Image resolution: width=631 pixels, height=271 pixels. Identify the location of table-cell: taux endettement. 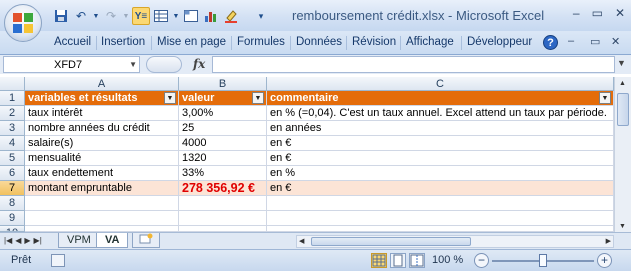
(102, 173).